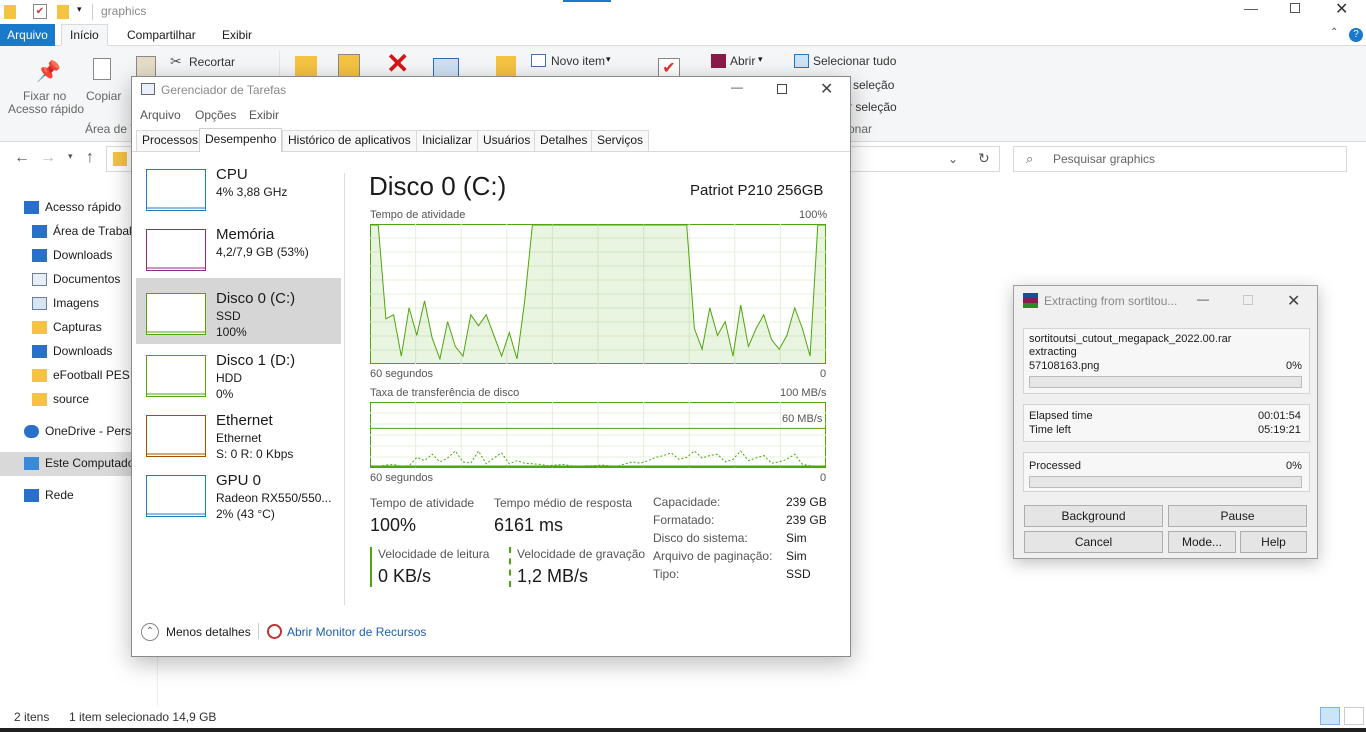  I want to click on tab-processos: Processos, so click(170, 140).